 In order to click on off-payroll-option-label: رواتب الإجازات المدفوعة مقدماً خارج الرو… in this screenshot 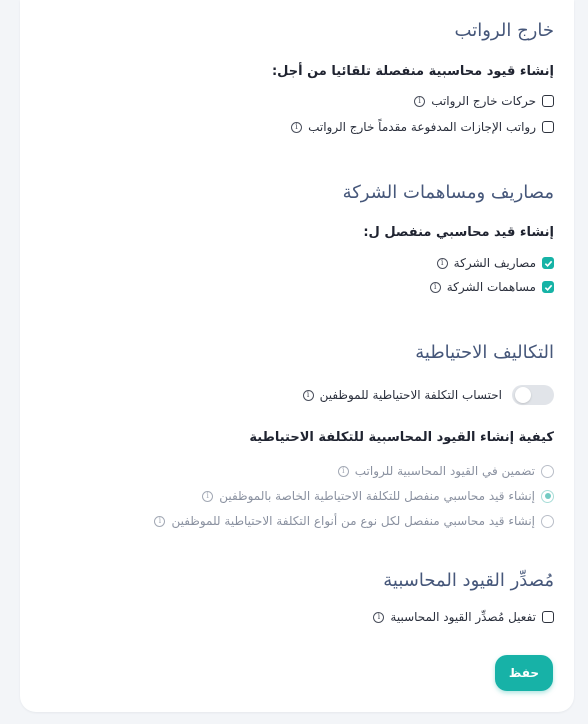, I will do `click(422, 127)`.